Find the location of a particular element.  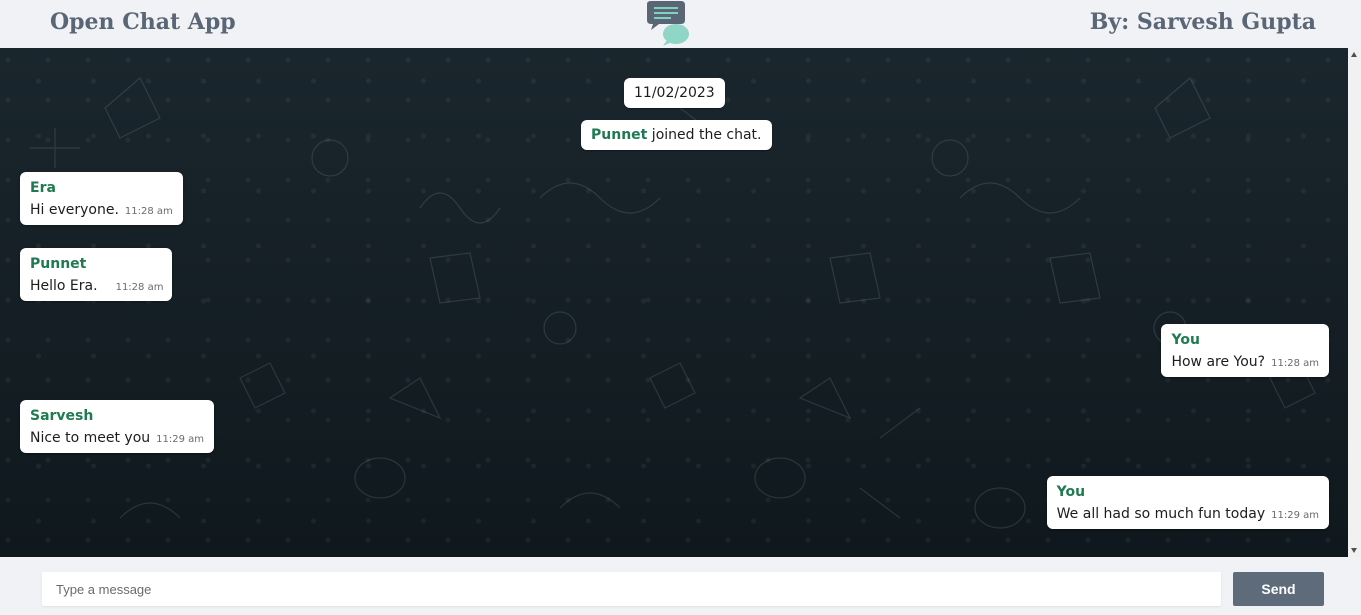

join-notice: Punnet joined the chat. is located at coordinates (676, 135).